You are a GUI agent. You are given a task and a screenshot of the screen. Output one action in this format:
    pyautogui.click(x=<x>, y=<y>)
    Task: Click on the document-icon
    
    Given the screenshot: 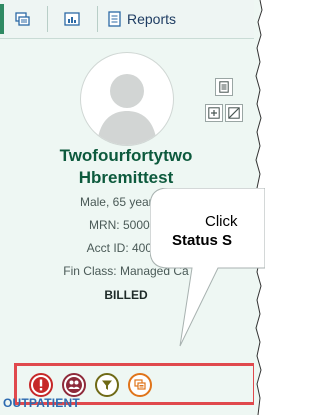 What is the action you would take?
    pyautogui.click(x=224, y=87)
    